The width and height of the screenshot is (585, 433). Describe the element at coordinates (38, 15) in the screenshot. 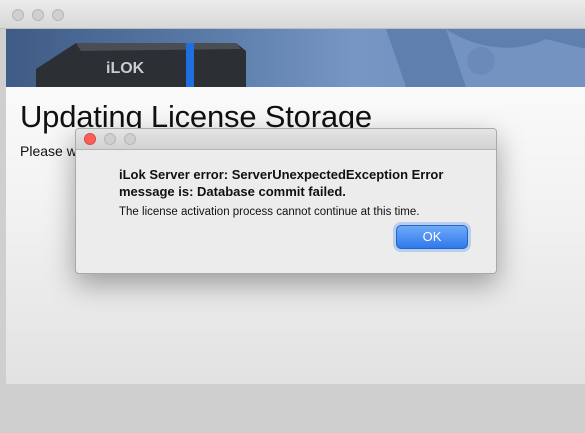

I see `minimize-window-button` at that location.